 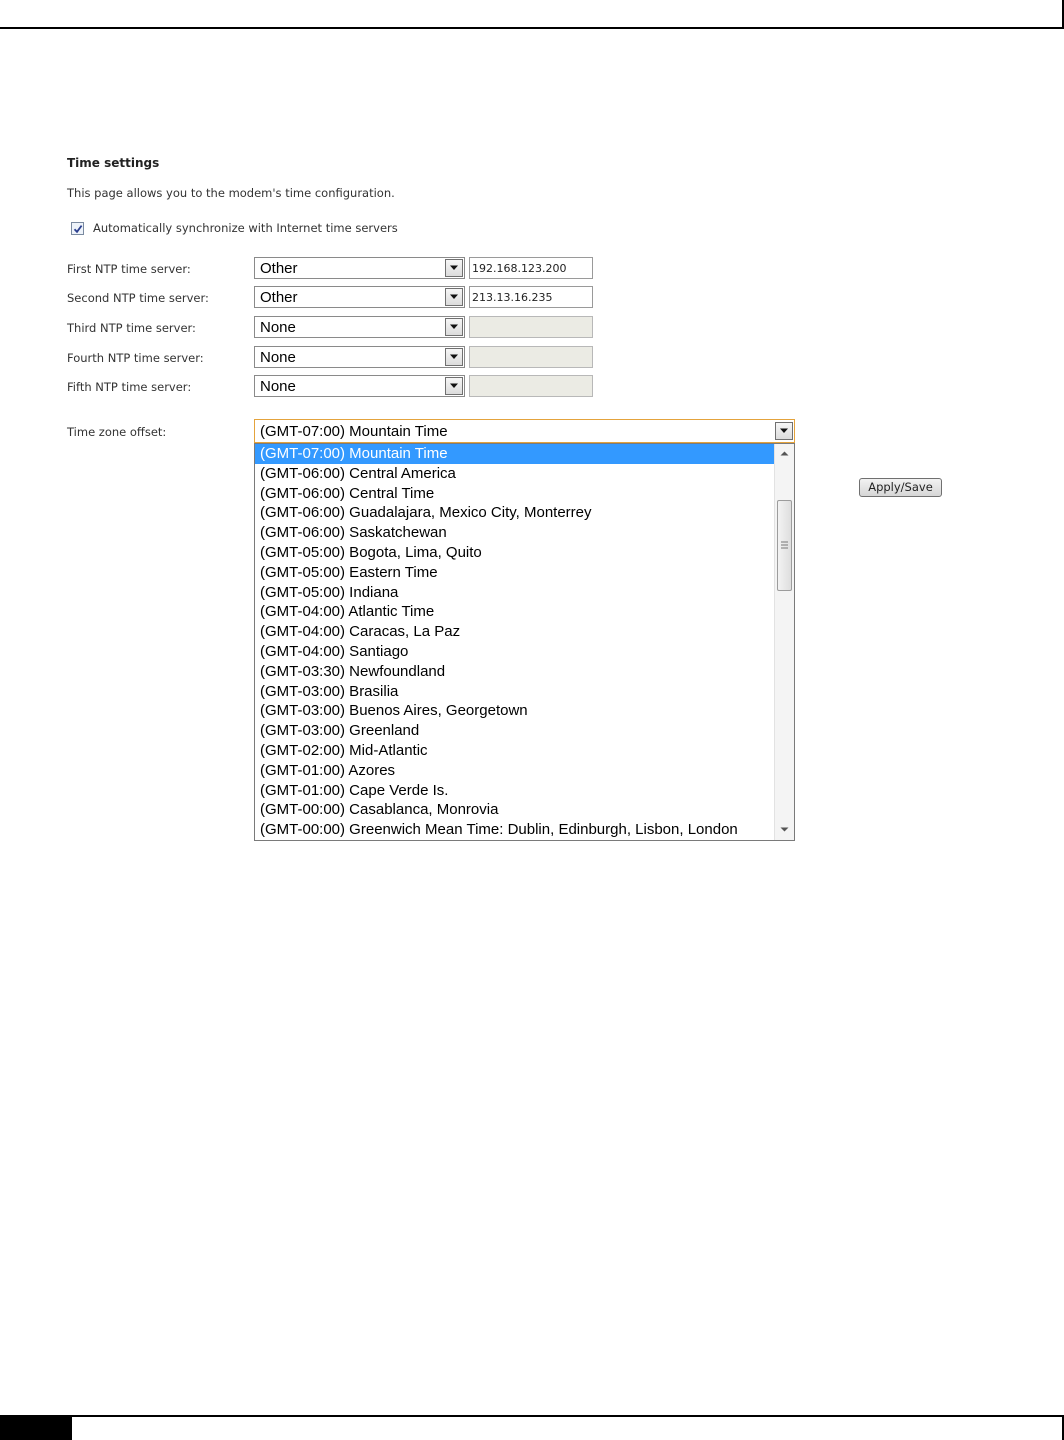 I want to click on ntp-row-fifth: Fifth NTP time server: None, so click(x=532, y=387).